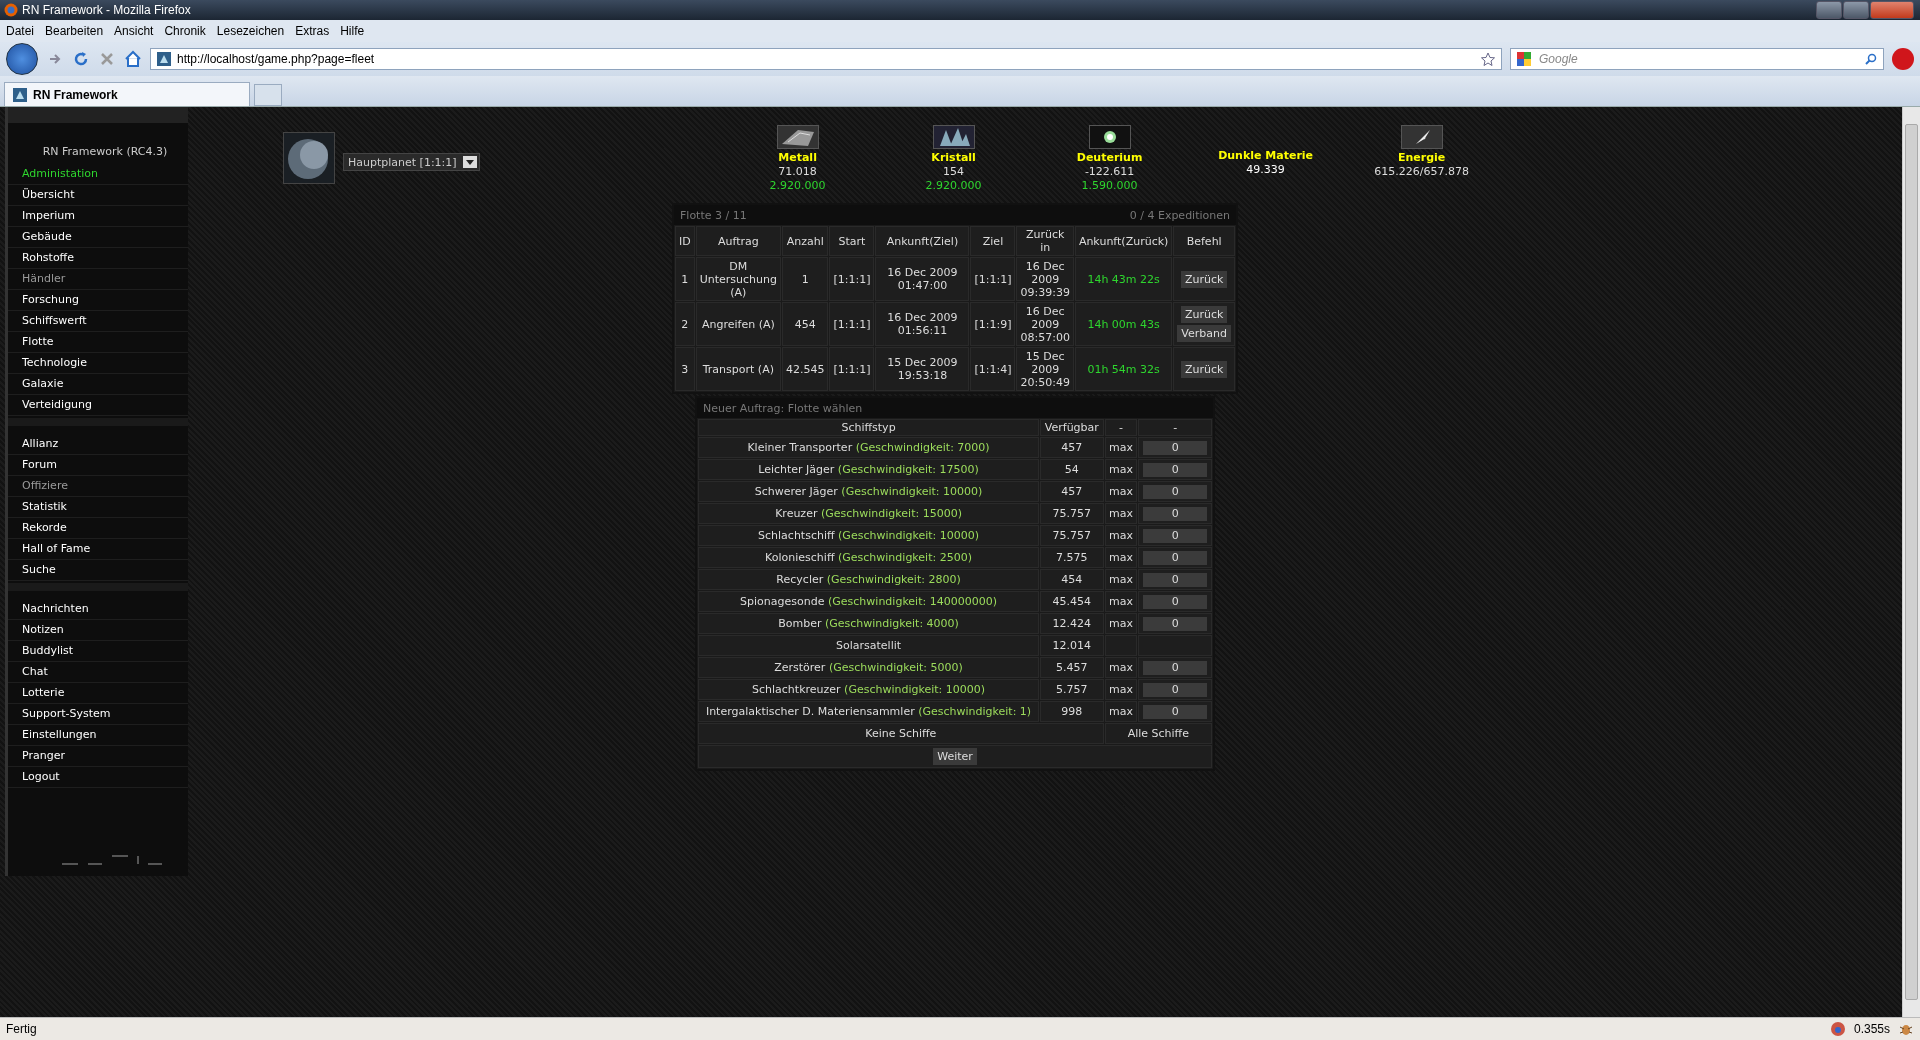 This screenshot has width=1920, height=1040. Describe the element at coordinates (98, 651) in the screenshot. I see `sidebar-item: Buddylist` at that location.